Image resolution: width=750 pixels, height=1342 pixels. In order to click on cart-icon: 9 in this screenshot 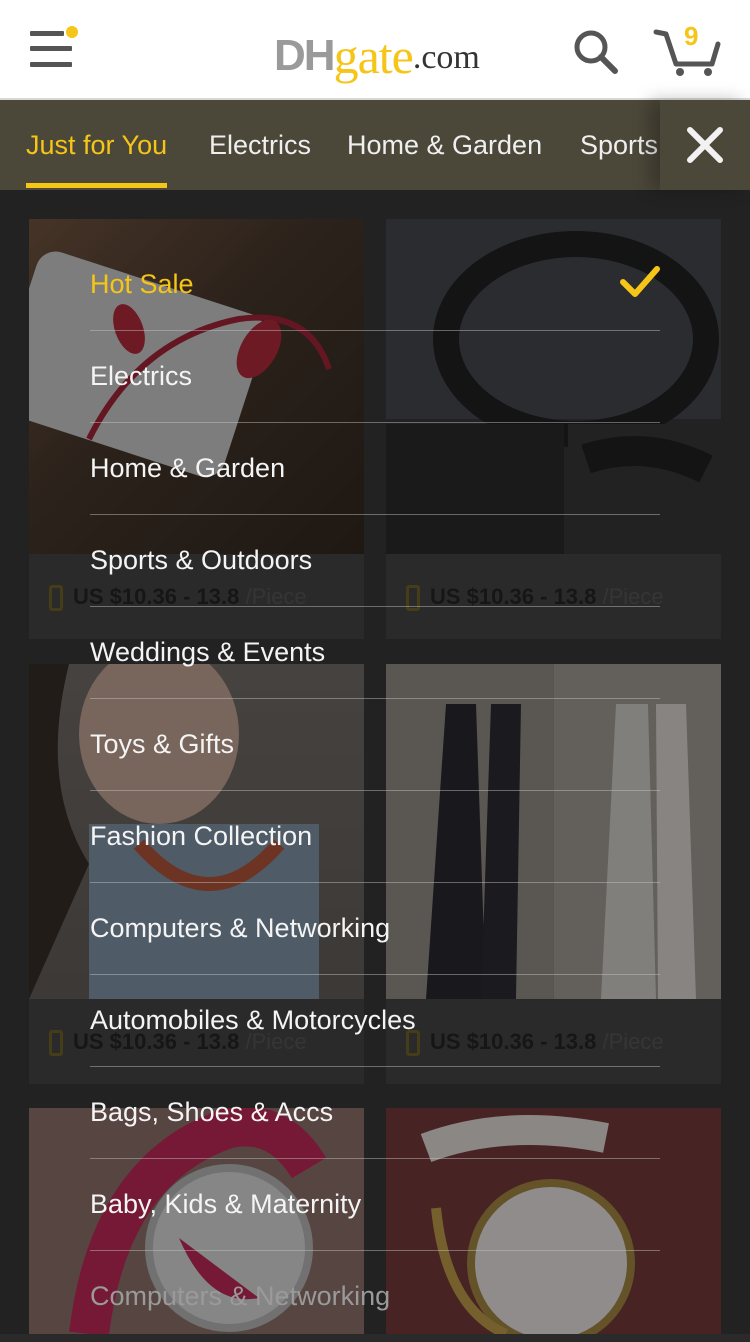, I will do `click(688, 50)`.